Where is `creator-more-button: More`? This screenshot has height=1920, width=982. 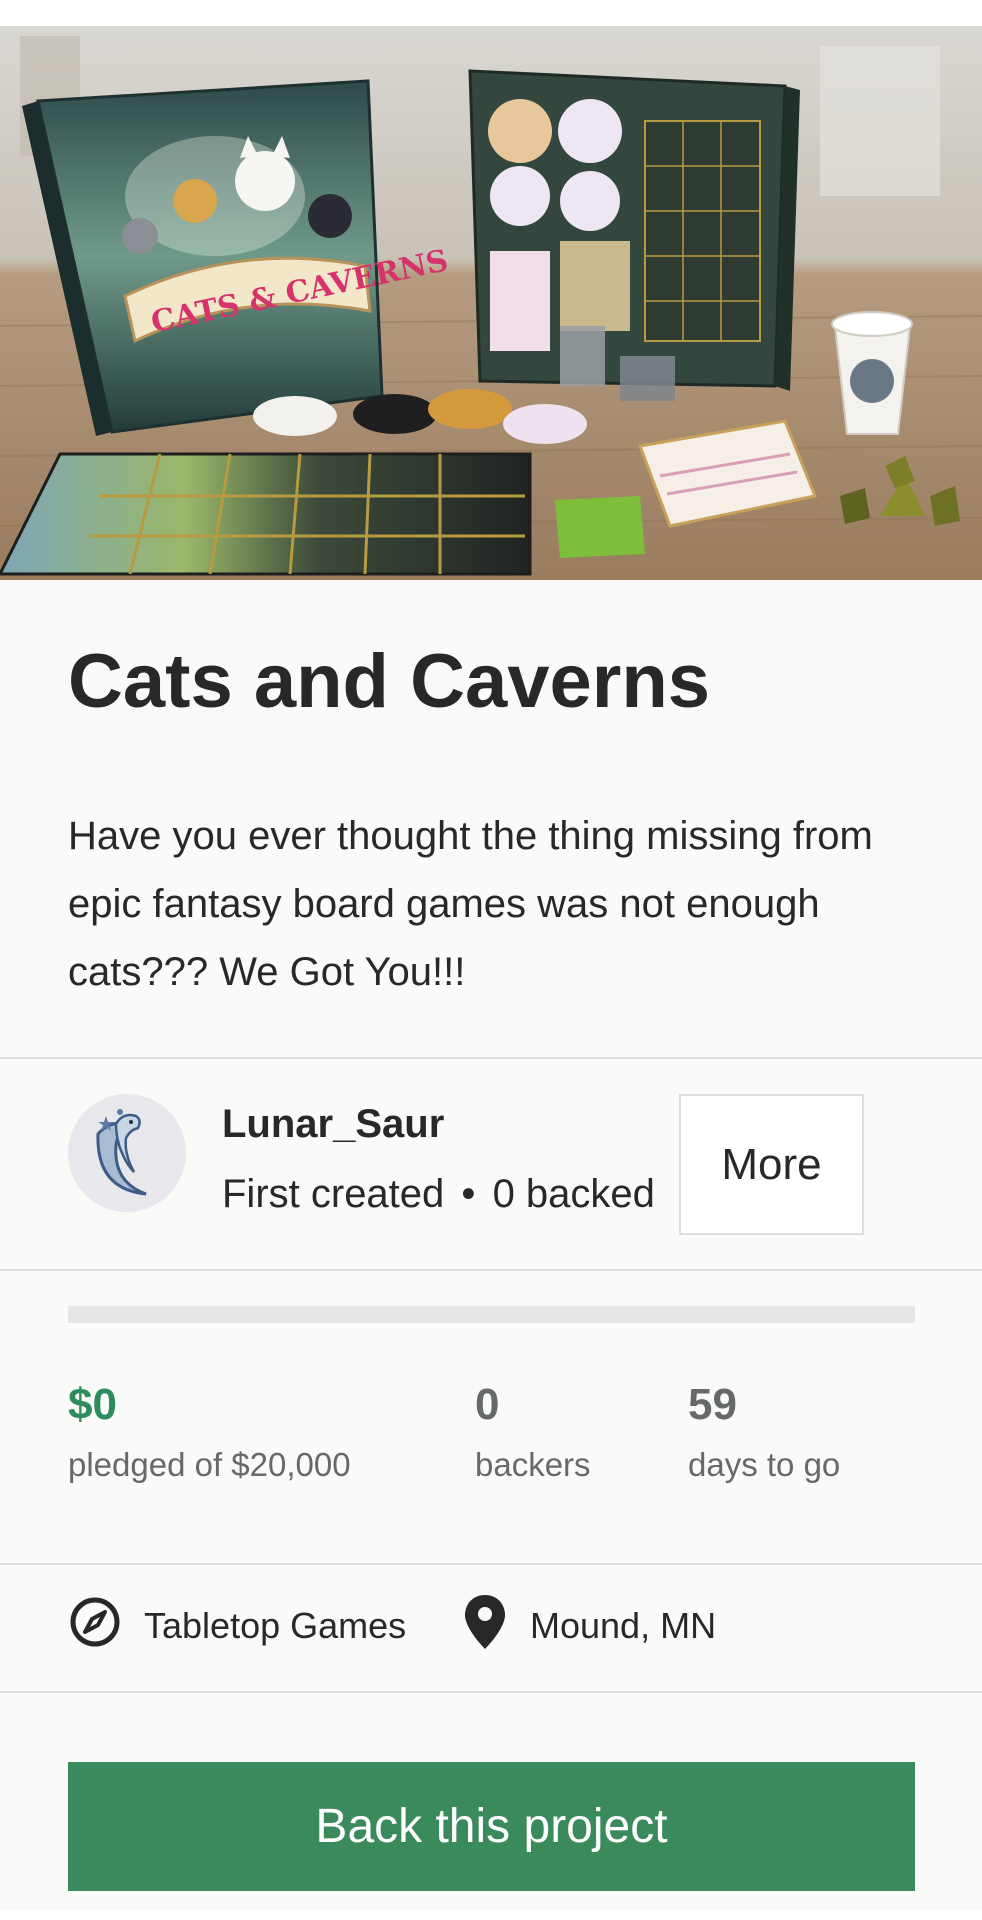
creator-more-button: More is located at coordinates (771, 1164).